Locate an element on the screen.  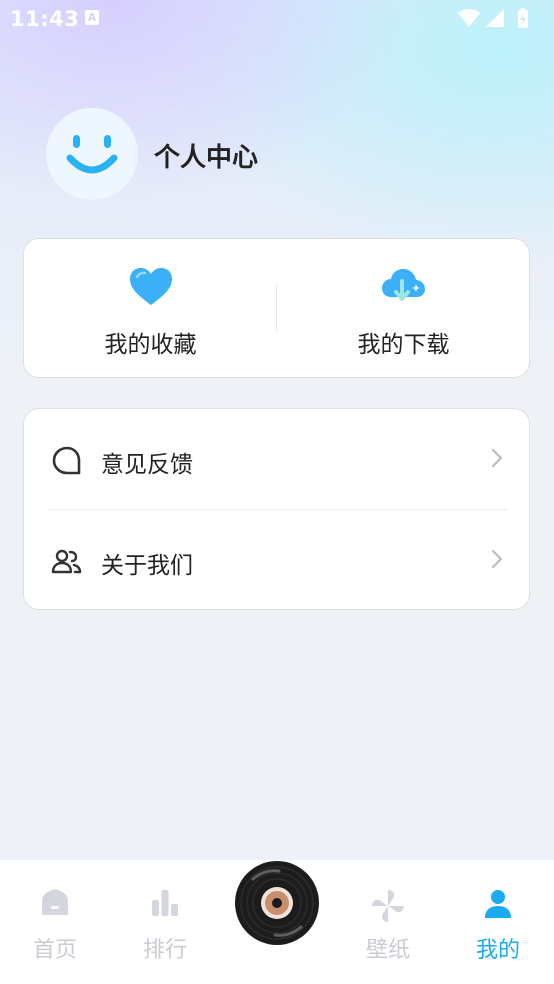
menu-item-about: 关于我们 is located at coordinates (276, 560).